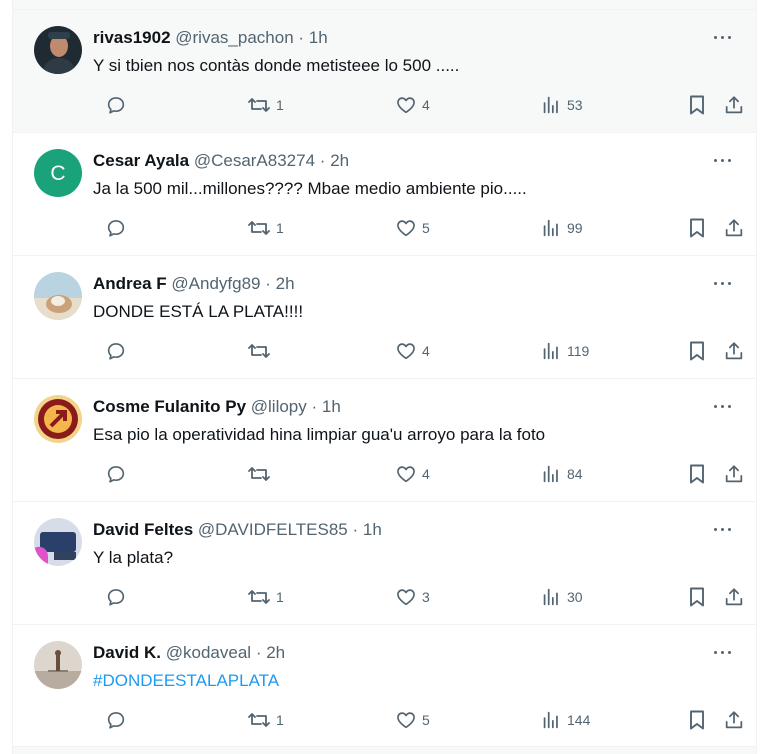 The width and height of the screenshot is (770, 754). I want to click on views-count: 84, so click(575, 474).